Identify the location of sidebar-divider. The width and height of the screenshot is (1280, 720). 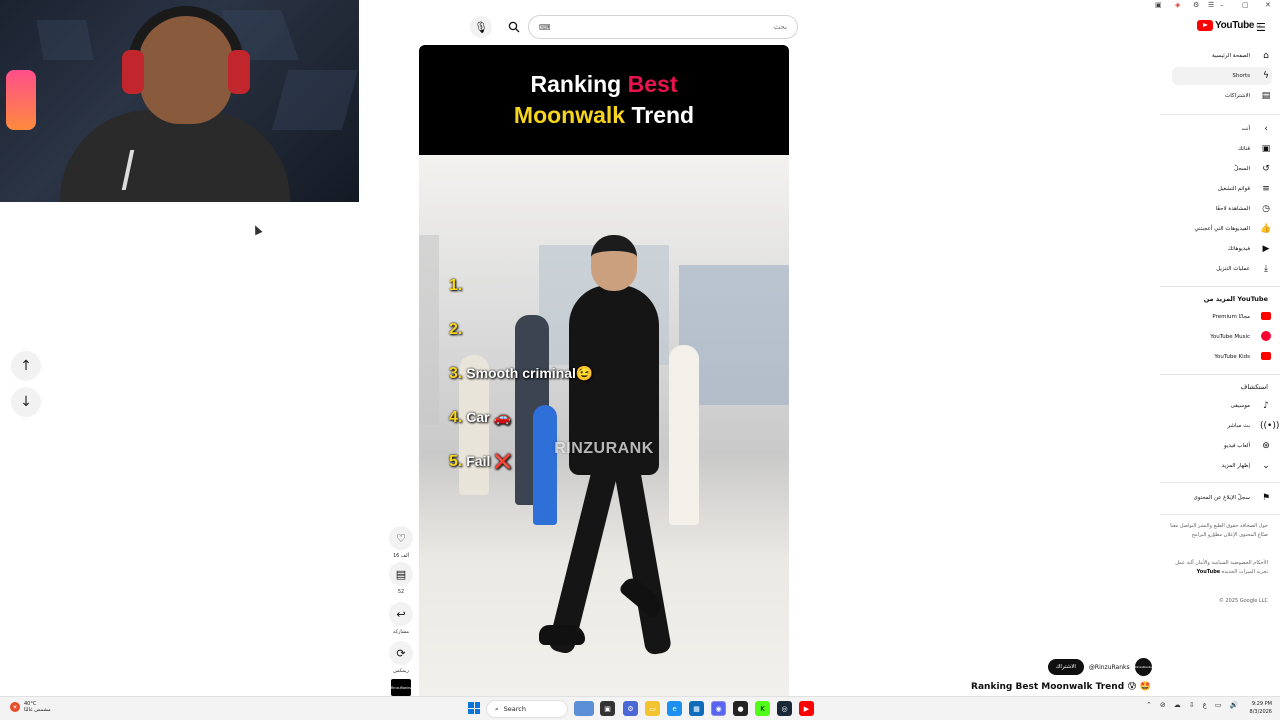
(1220, 482).